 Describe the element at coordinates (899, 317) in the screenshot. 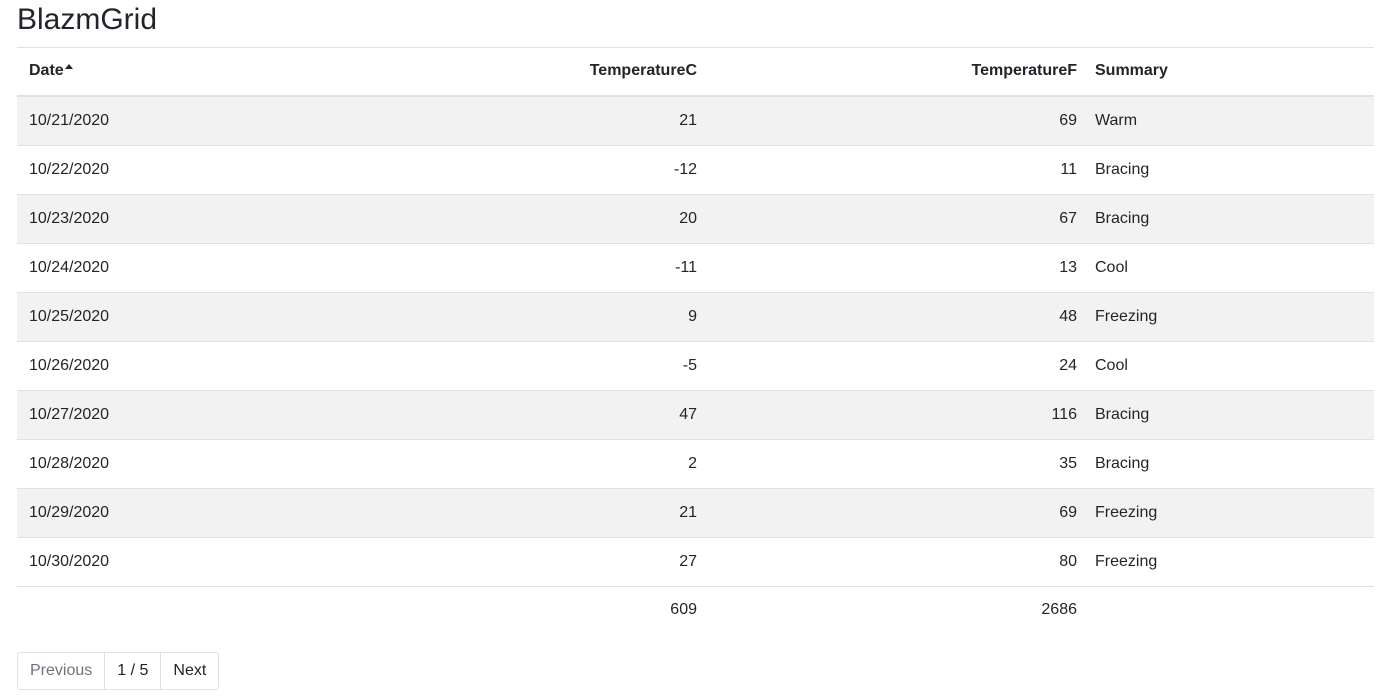

I see `temperature-f-cell: 48` at that location.